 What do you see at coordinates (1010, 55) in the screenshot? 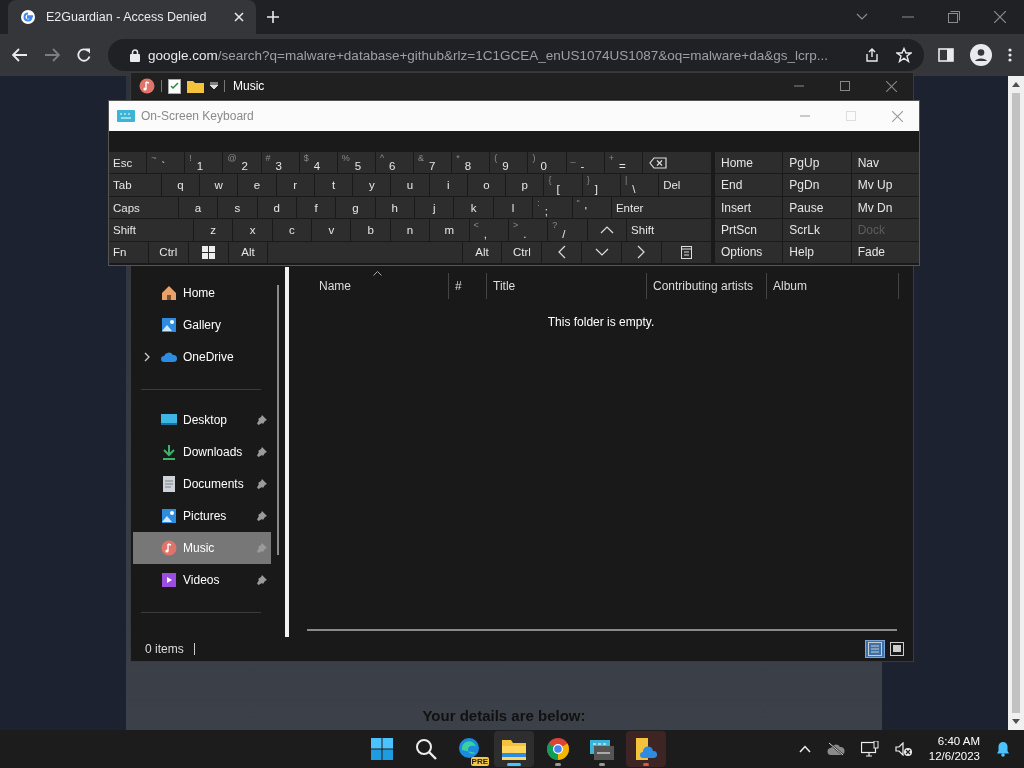
I see `menu-icon` at bounding box center [1010, 55].